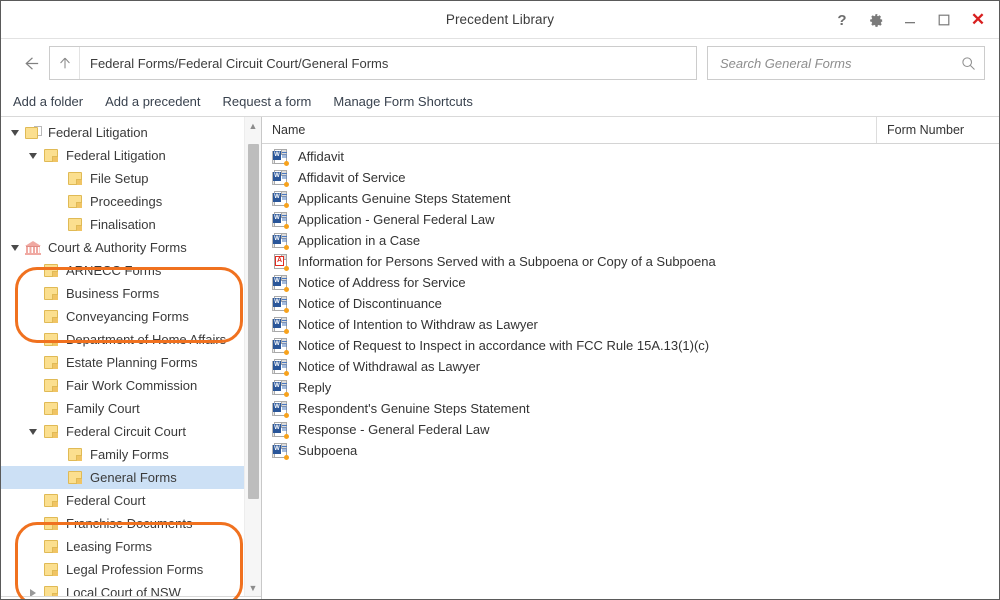  Describe the element at coordinates (267, 101) in the screenshot. I see `request-a-form-link: Request a form` at that location.